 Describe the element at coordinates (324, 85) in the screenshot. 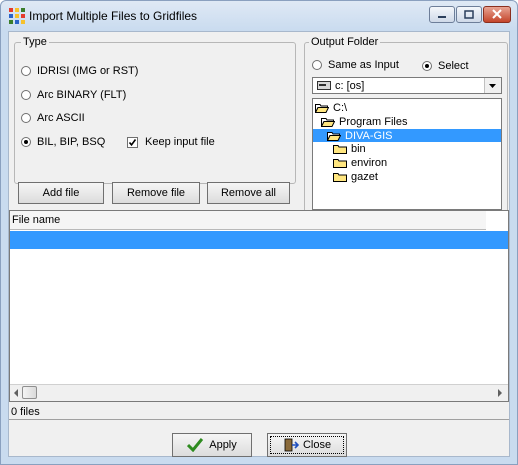

I see `drive-icon` at that location.